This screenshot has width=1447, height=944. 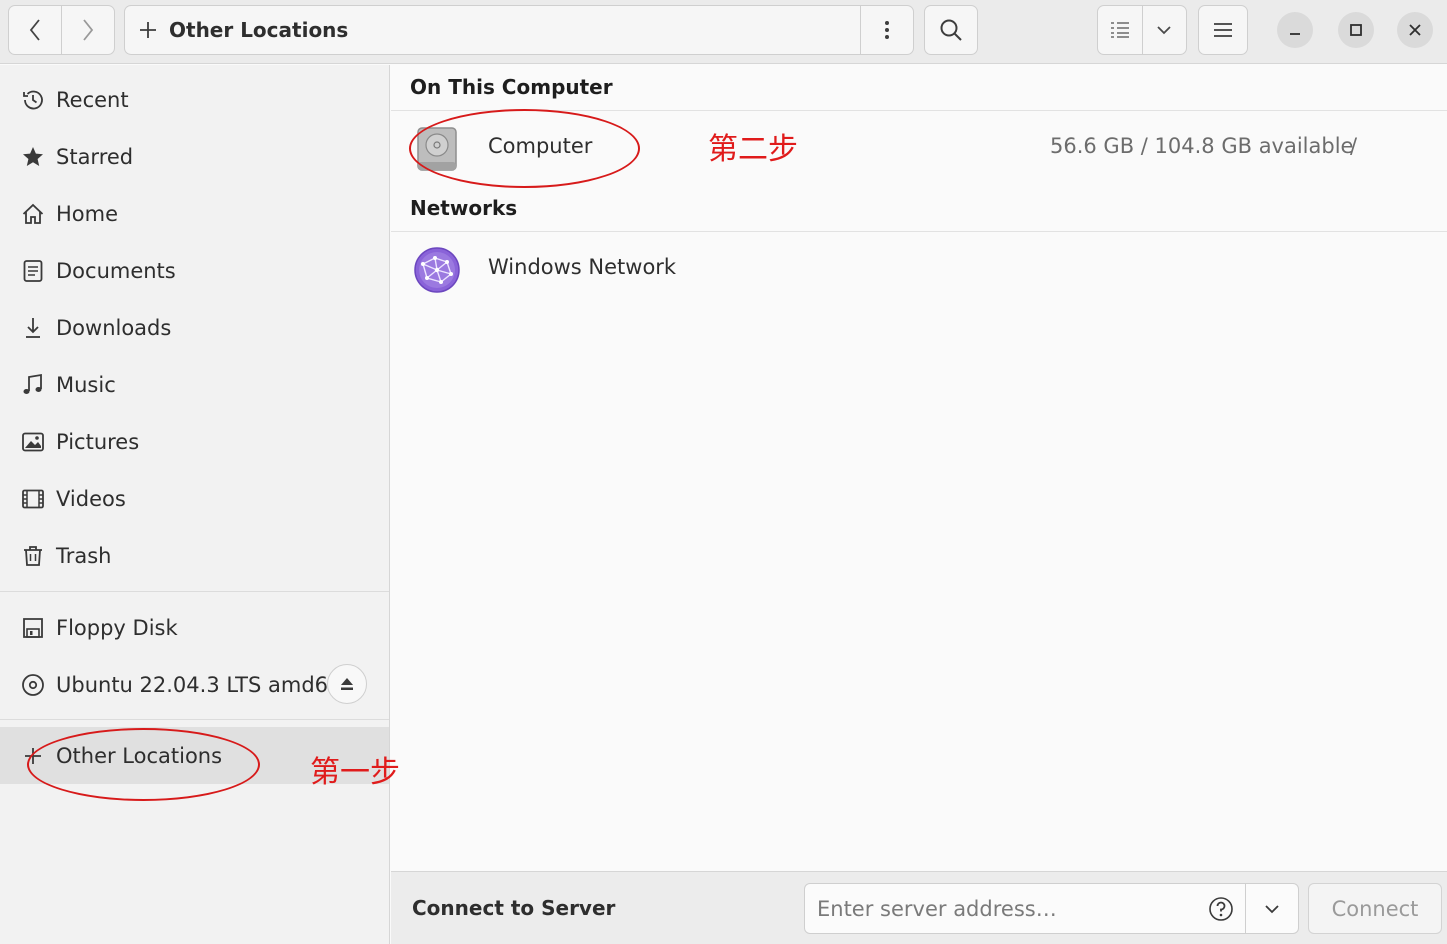 I want to click on sidebar-item-music: Music, so click(x=194, y=384).